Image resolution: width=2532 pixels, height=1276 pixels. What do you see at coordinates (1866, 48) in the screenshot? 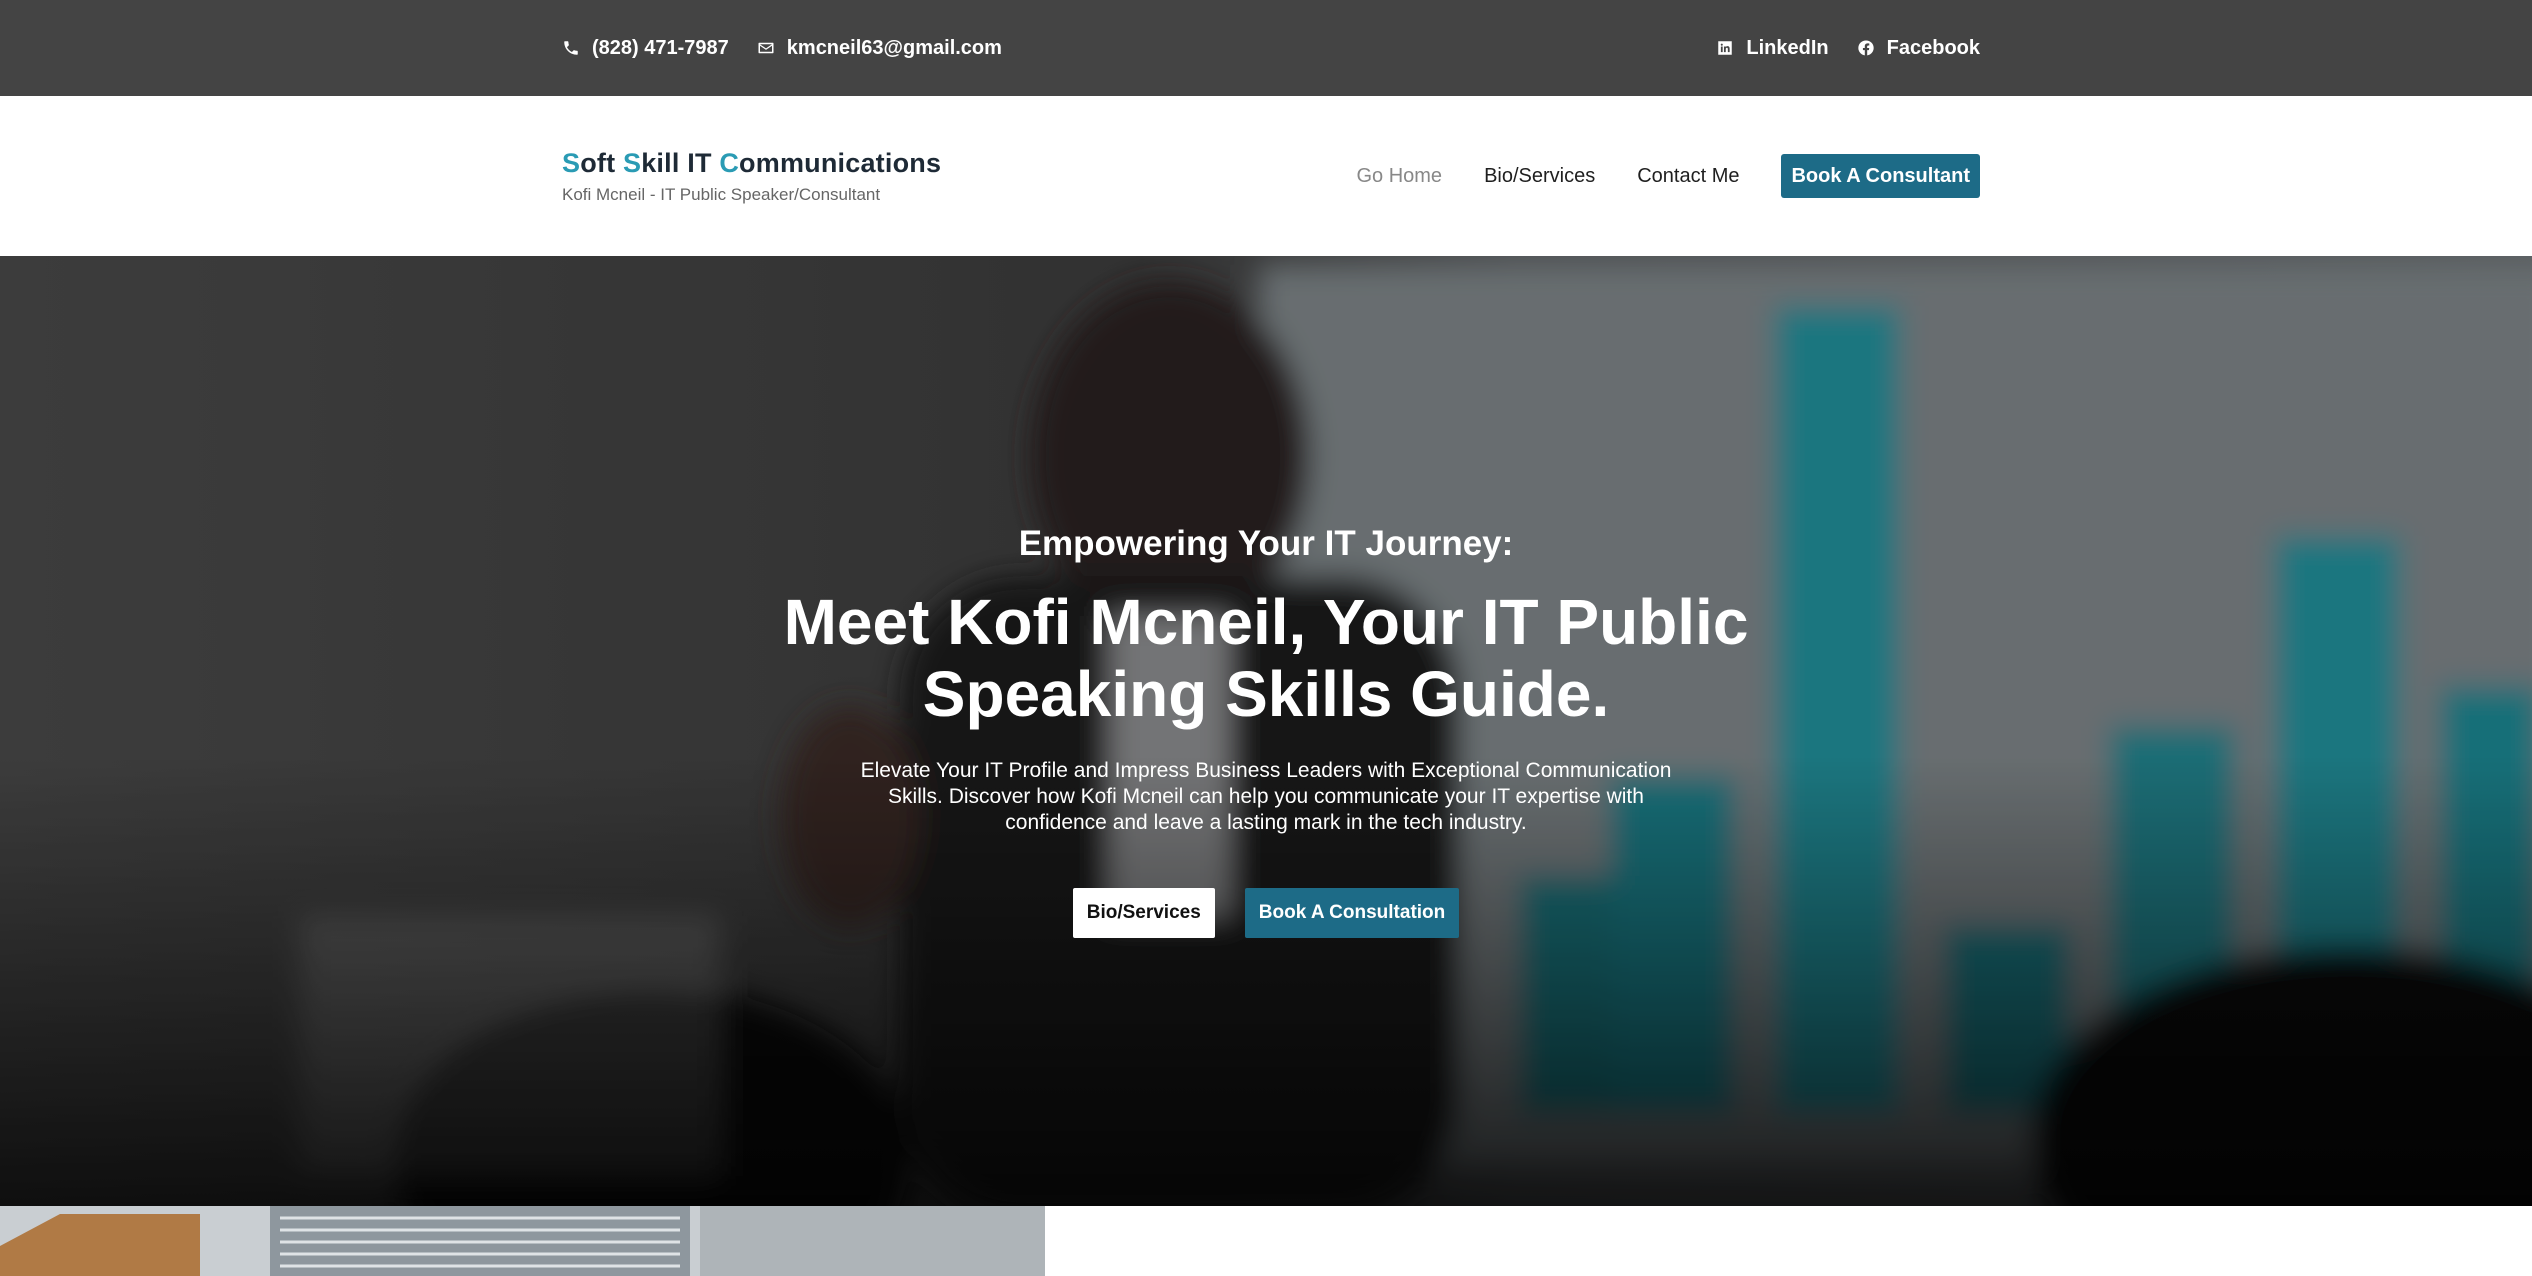
I see `facebook-icon` at bounding box center [1866, 48].